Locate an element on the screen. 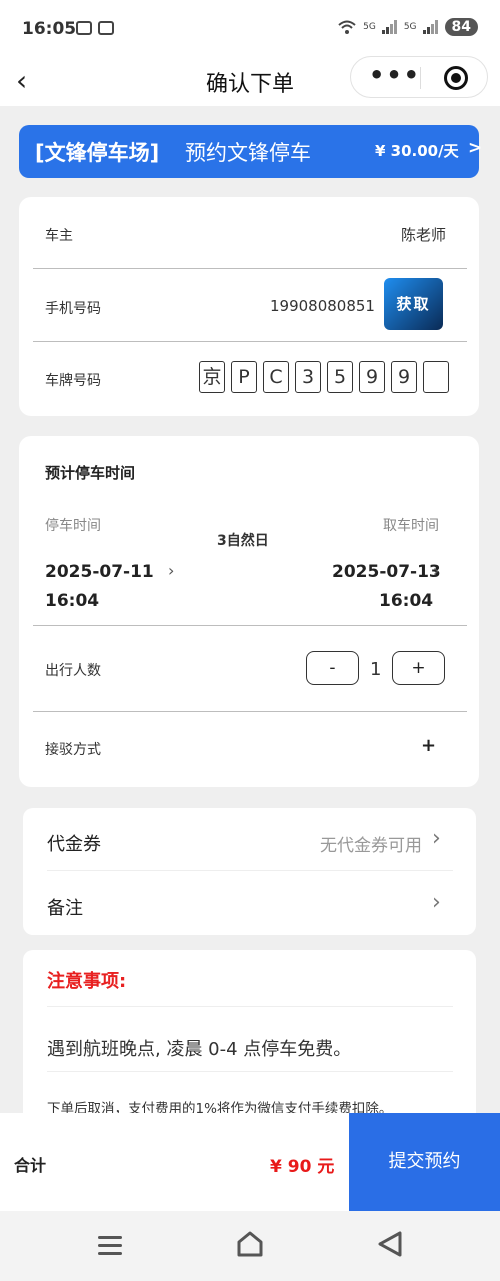 Image resolution: width=500 pixels, height=1281 pixels. pickup-date: 2025-07-13 is located at coordinates (386, 572).